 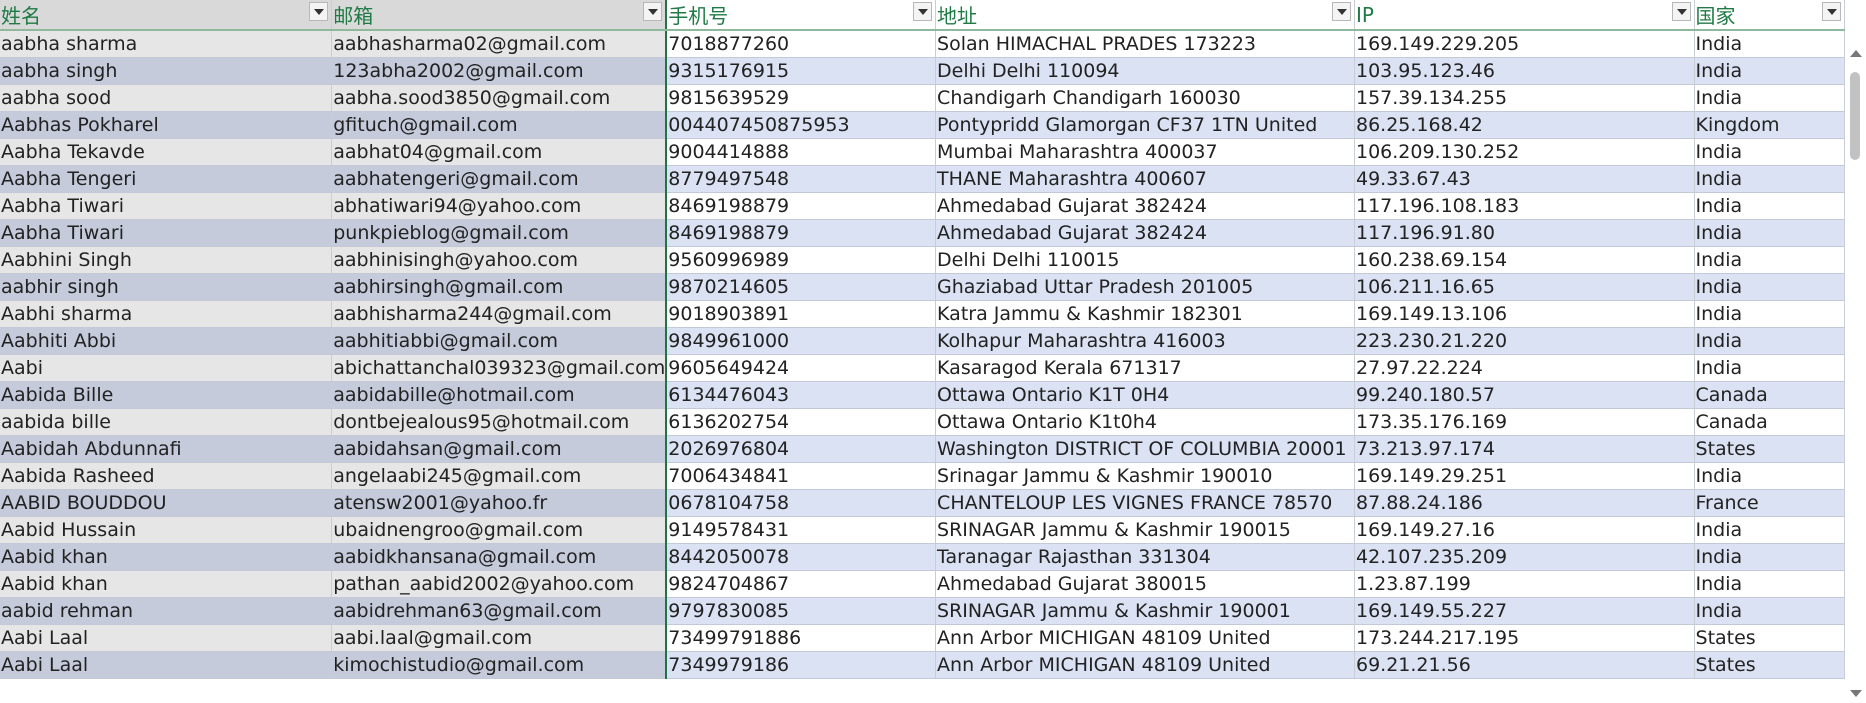 I want to click on table-cell: 27.97.22.224, so click(x=1524, y=368).